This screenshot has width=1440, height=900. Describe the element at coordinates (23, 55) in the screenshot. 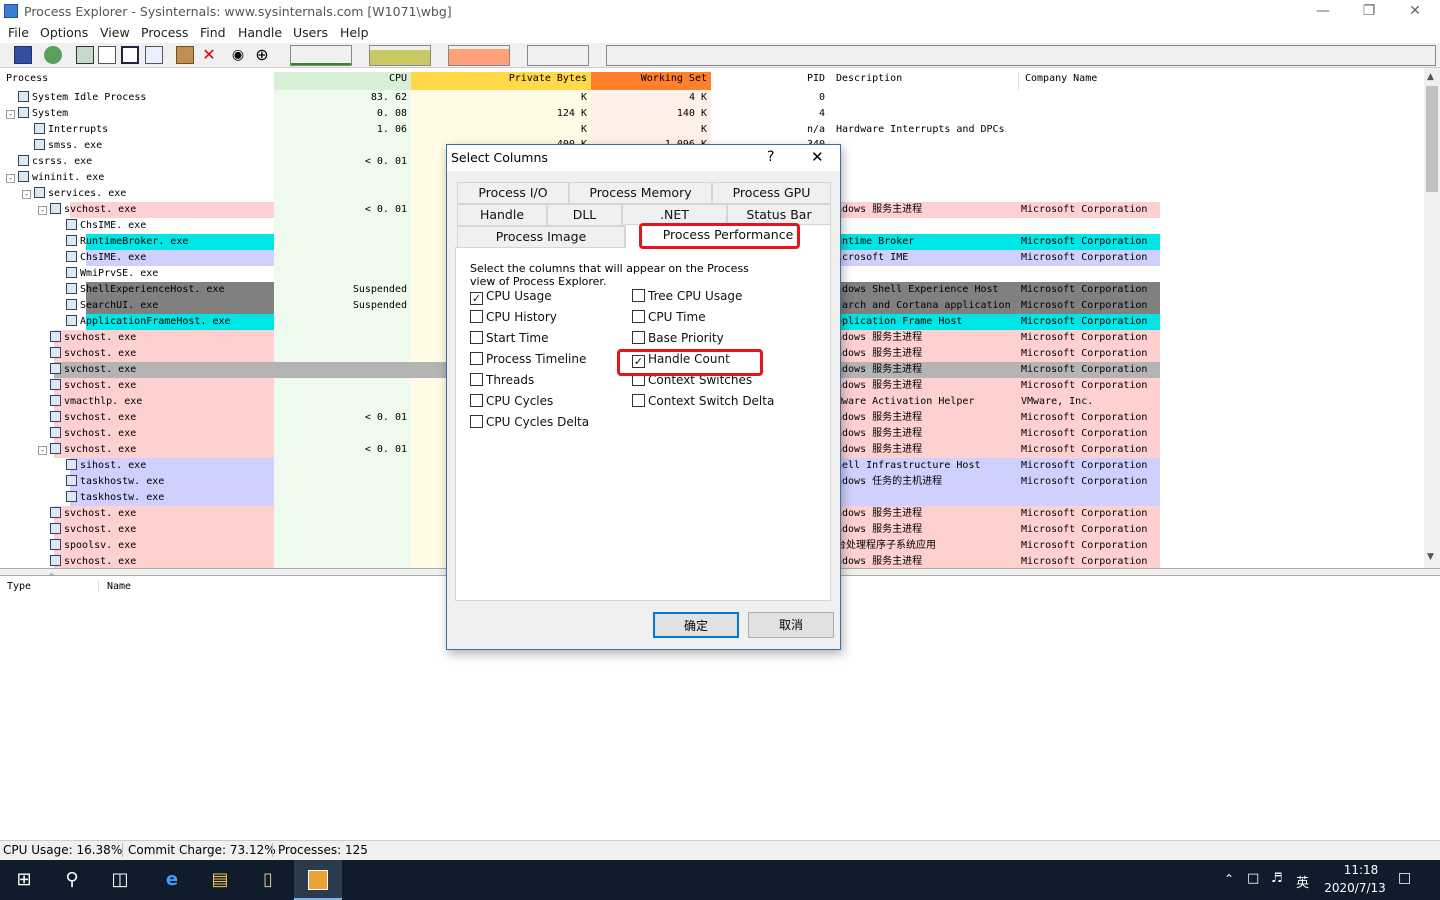

I see `save-icon` at that location.